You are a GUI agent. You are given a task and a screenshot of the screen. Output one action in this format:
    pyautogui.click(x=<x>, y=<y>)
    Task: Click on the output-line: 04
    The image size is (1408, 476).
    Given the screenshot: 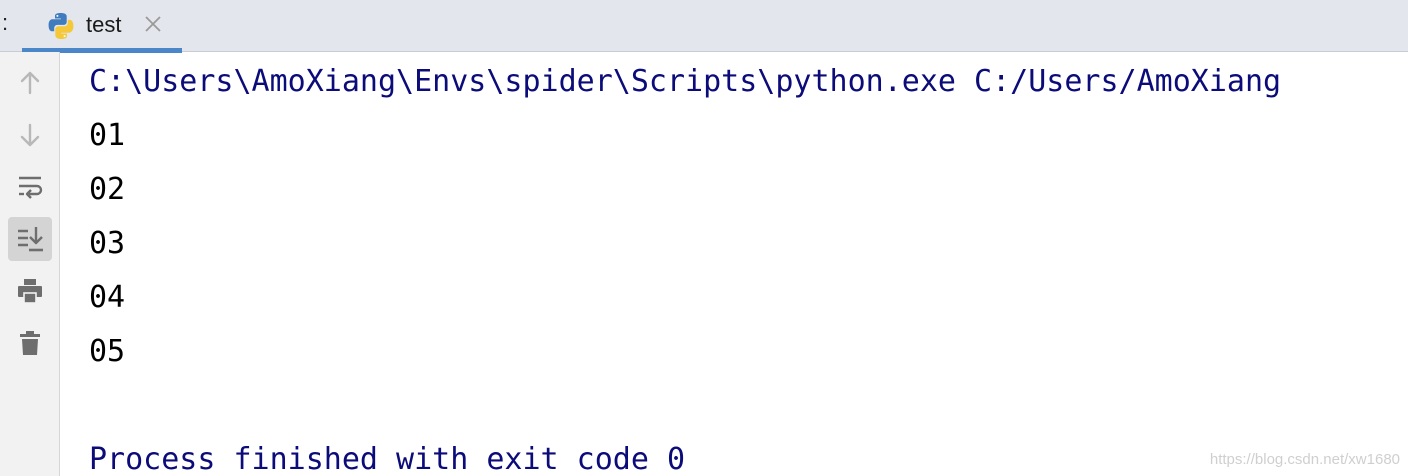 What is the action you would take?
    pyautogui.click(x=107, y=297)
    